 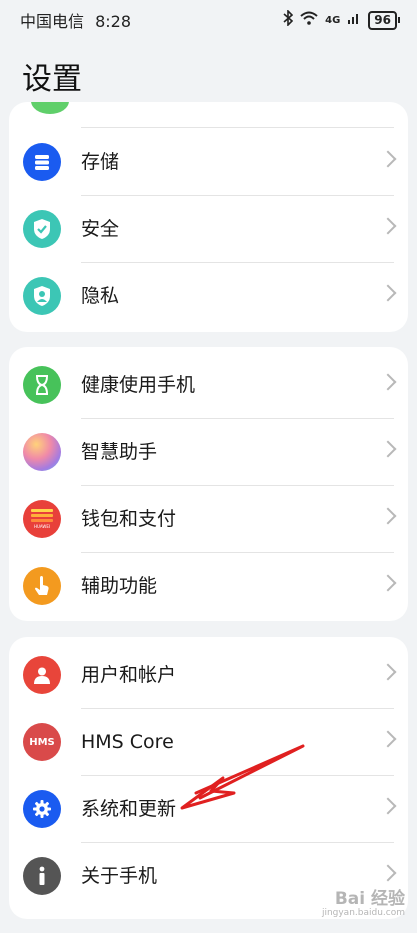 I want to click on settings-item-storage: 存储, so click(x=208, y=162).